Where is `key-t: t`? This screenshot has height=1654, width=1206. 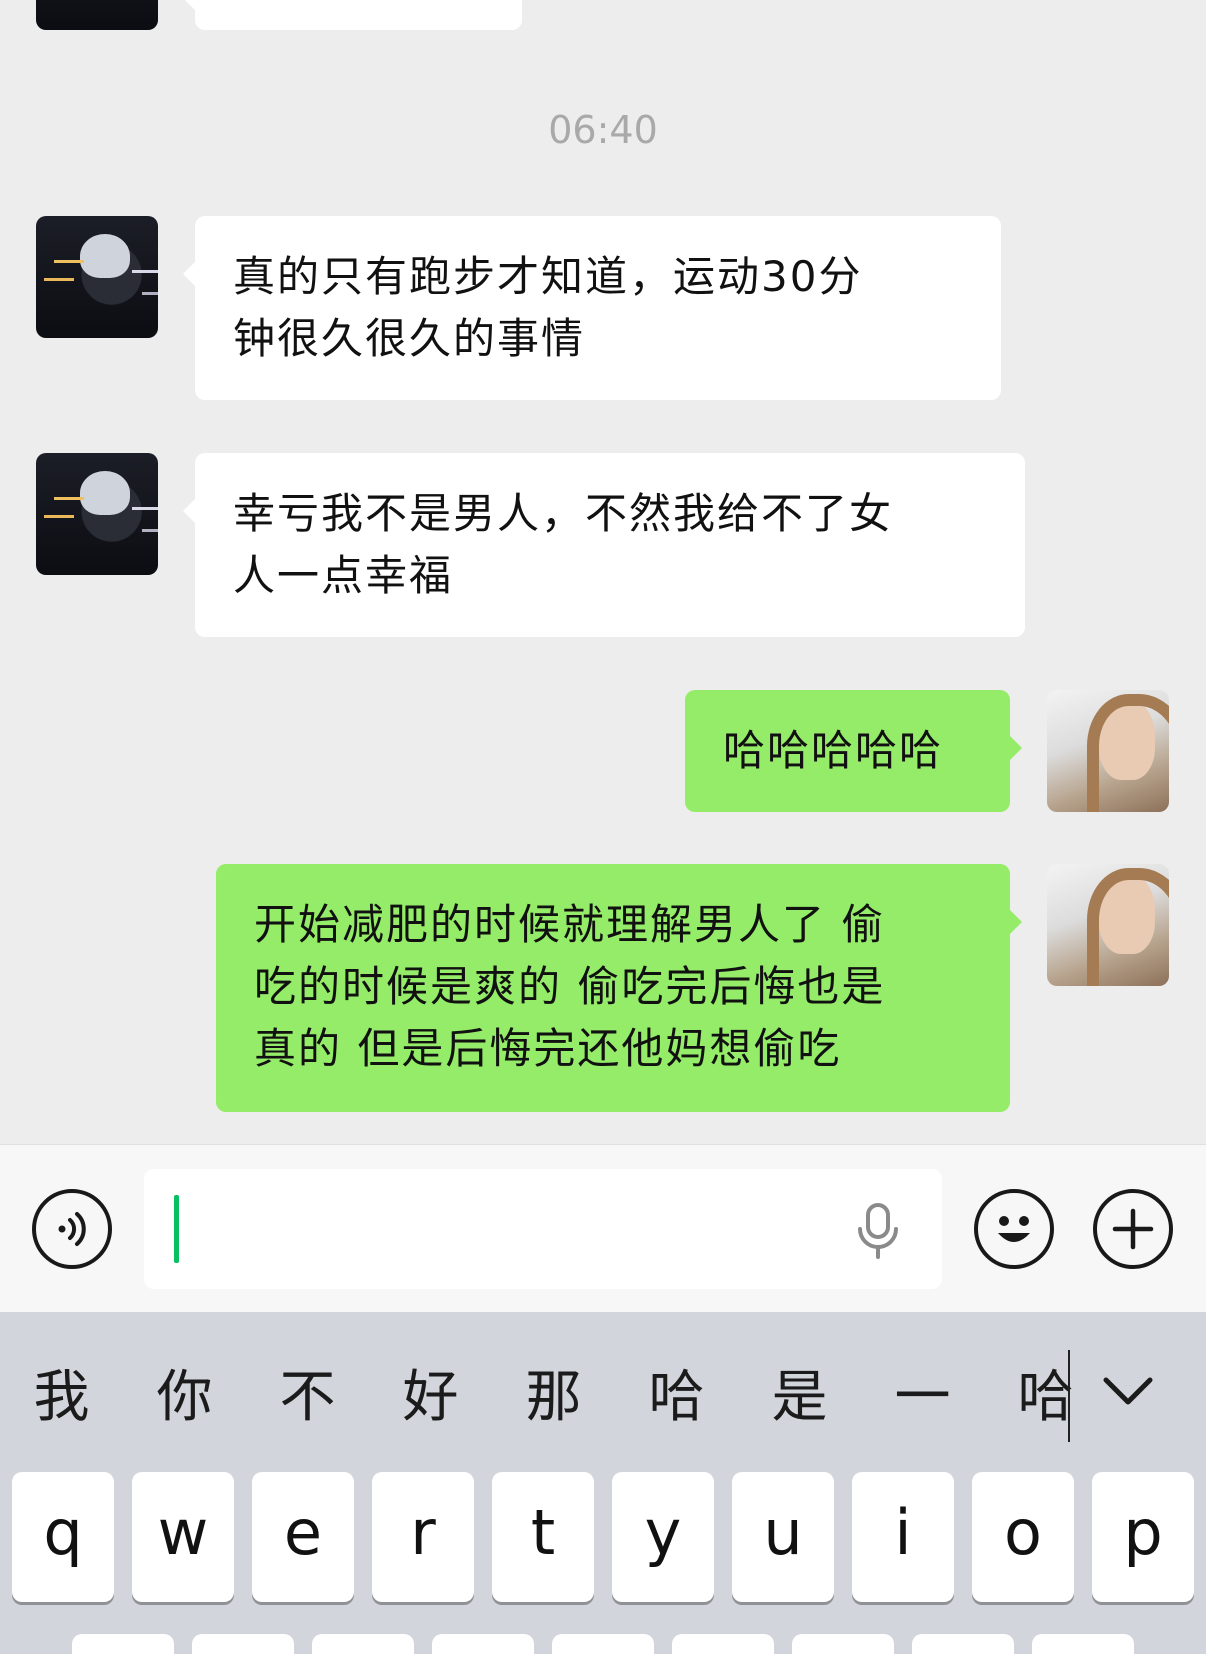 key-t: t is located at coordinates (543, 1537).